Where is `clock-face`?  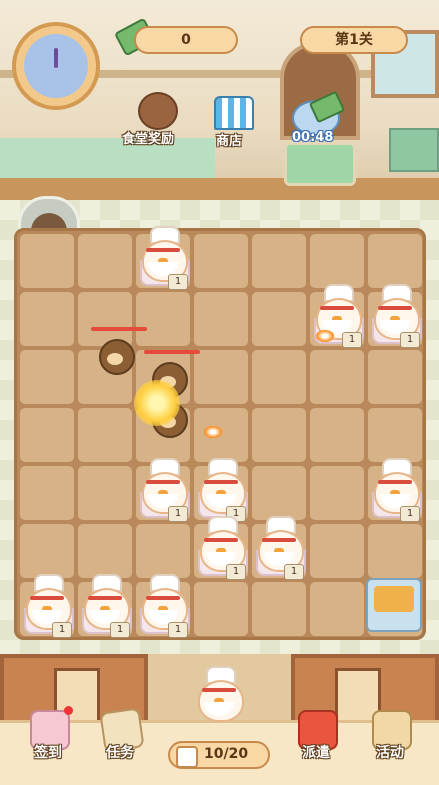
clock-face is located at coordinates (56, 66).